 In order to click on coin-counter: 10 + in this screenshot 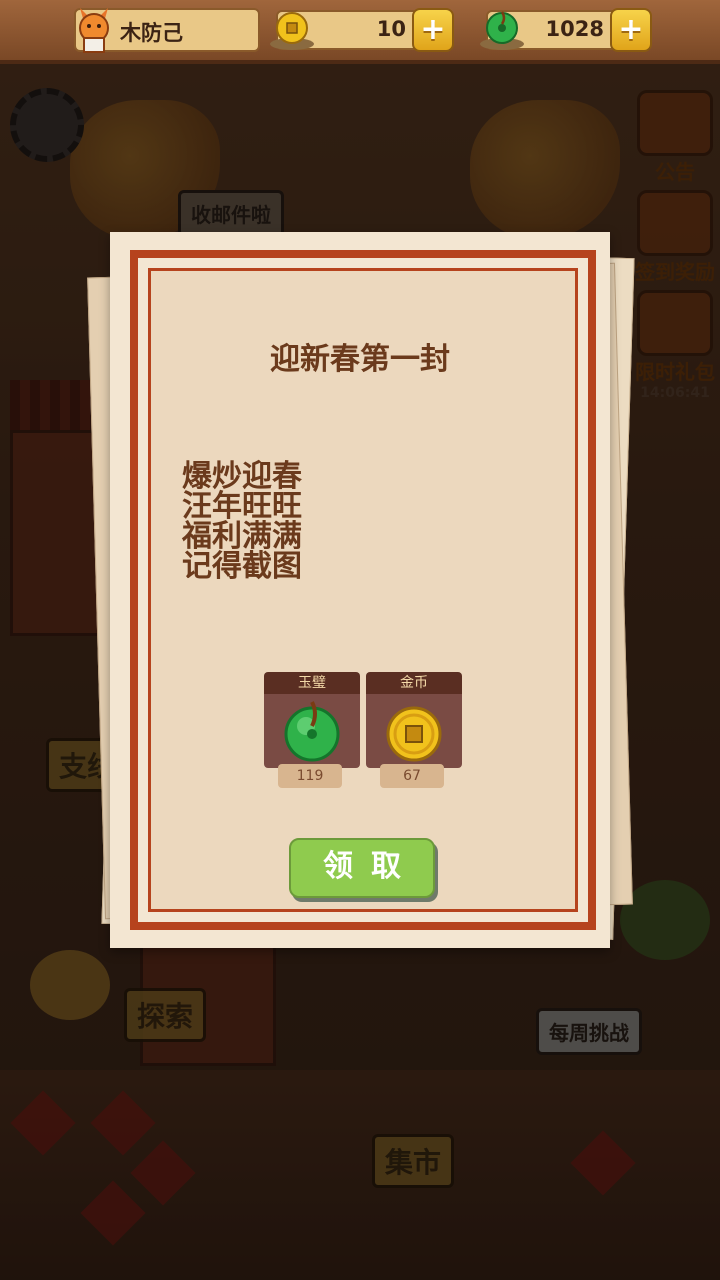, I will do `click(362, 30)`.